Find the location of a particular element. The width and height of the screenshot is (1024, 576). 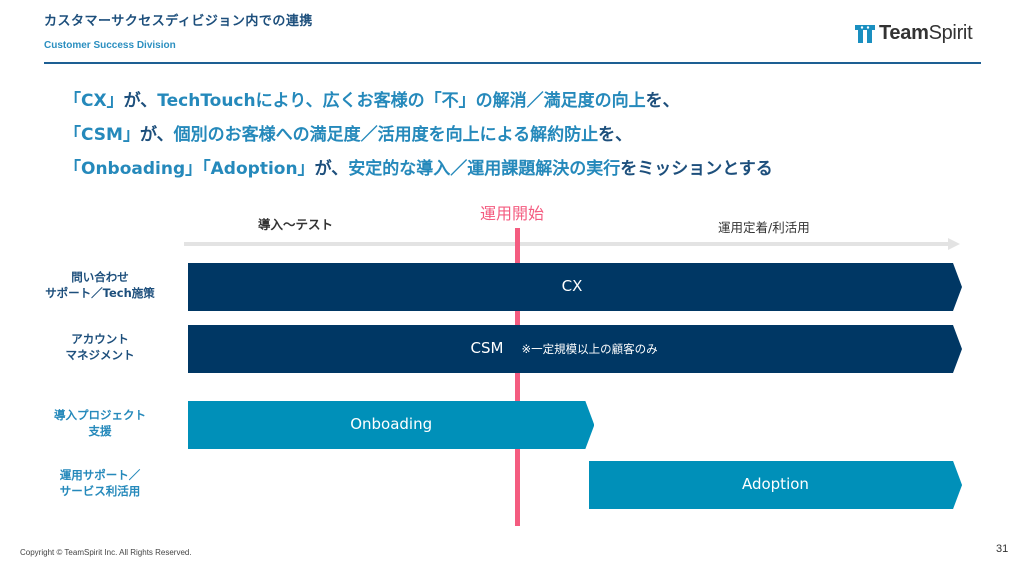

timeline-arrowhead is located at coordinates (954, 244).